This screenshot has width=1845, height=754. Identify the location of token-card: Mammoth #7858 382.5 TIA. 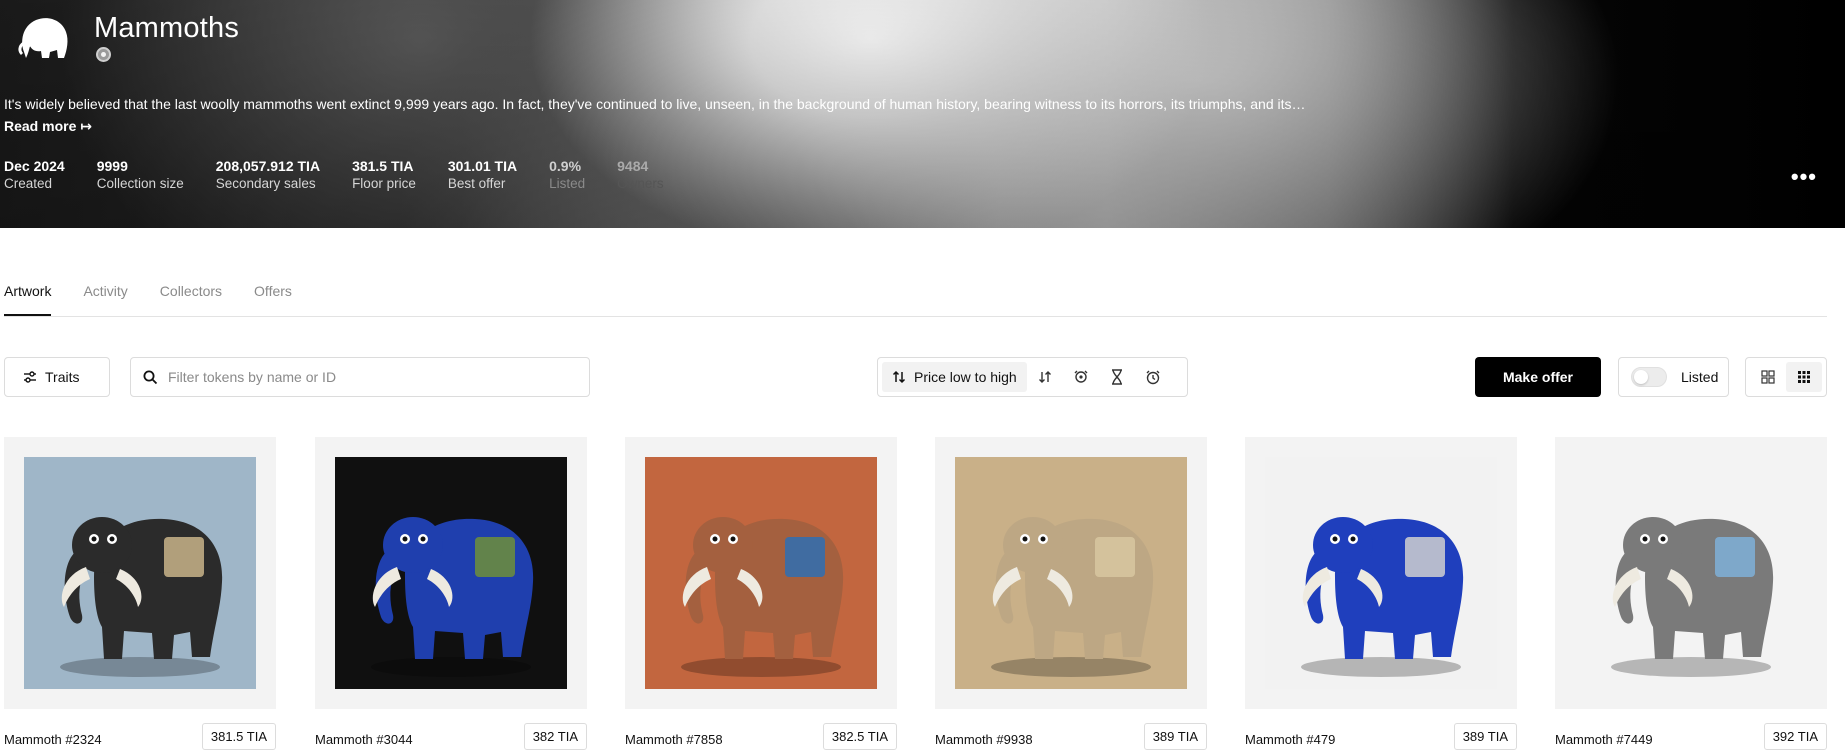
(761, 593).